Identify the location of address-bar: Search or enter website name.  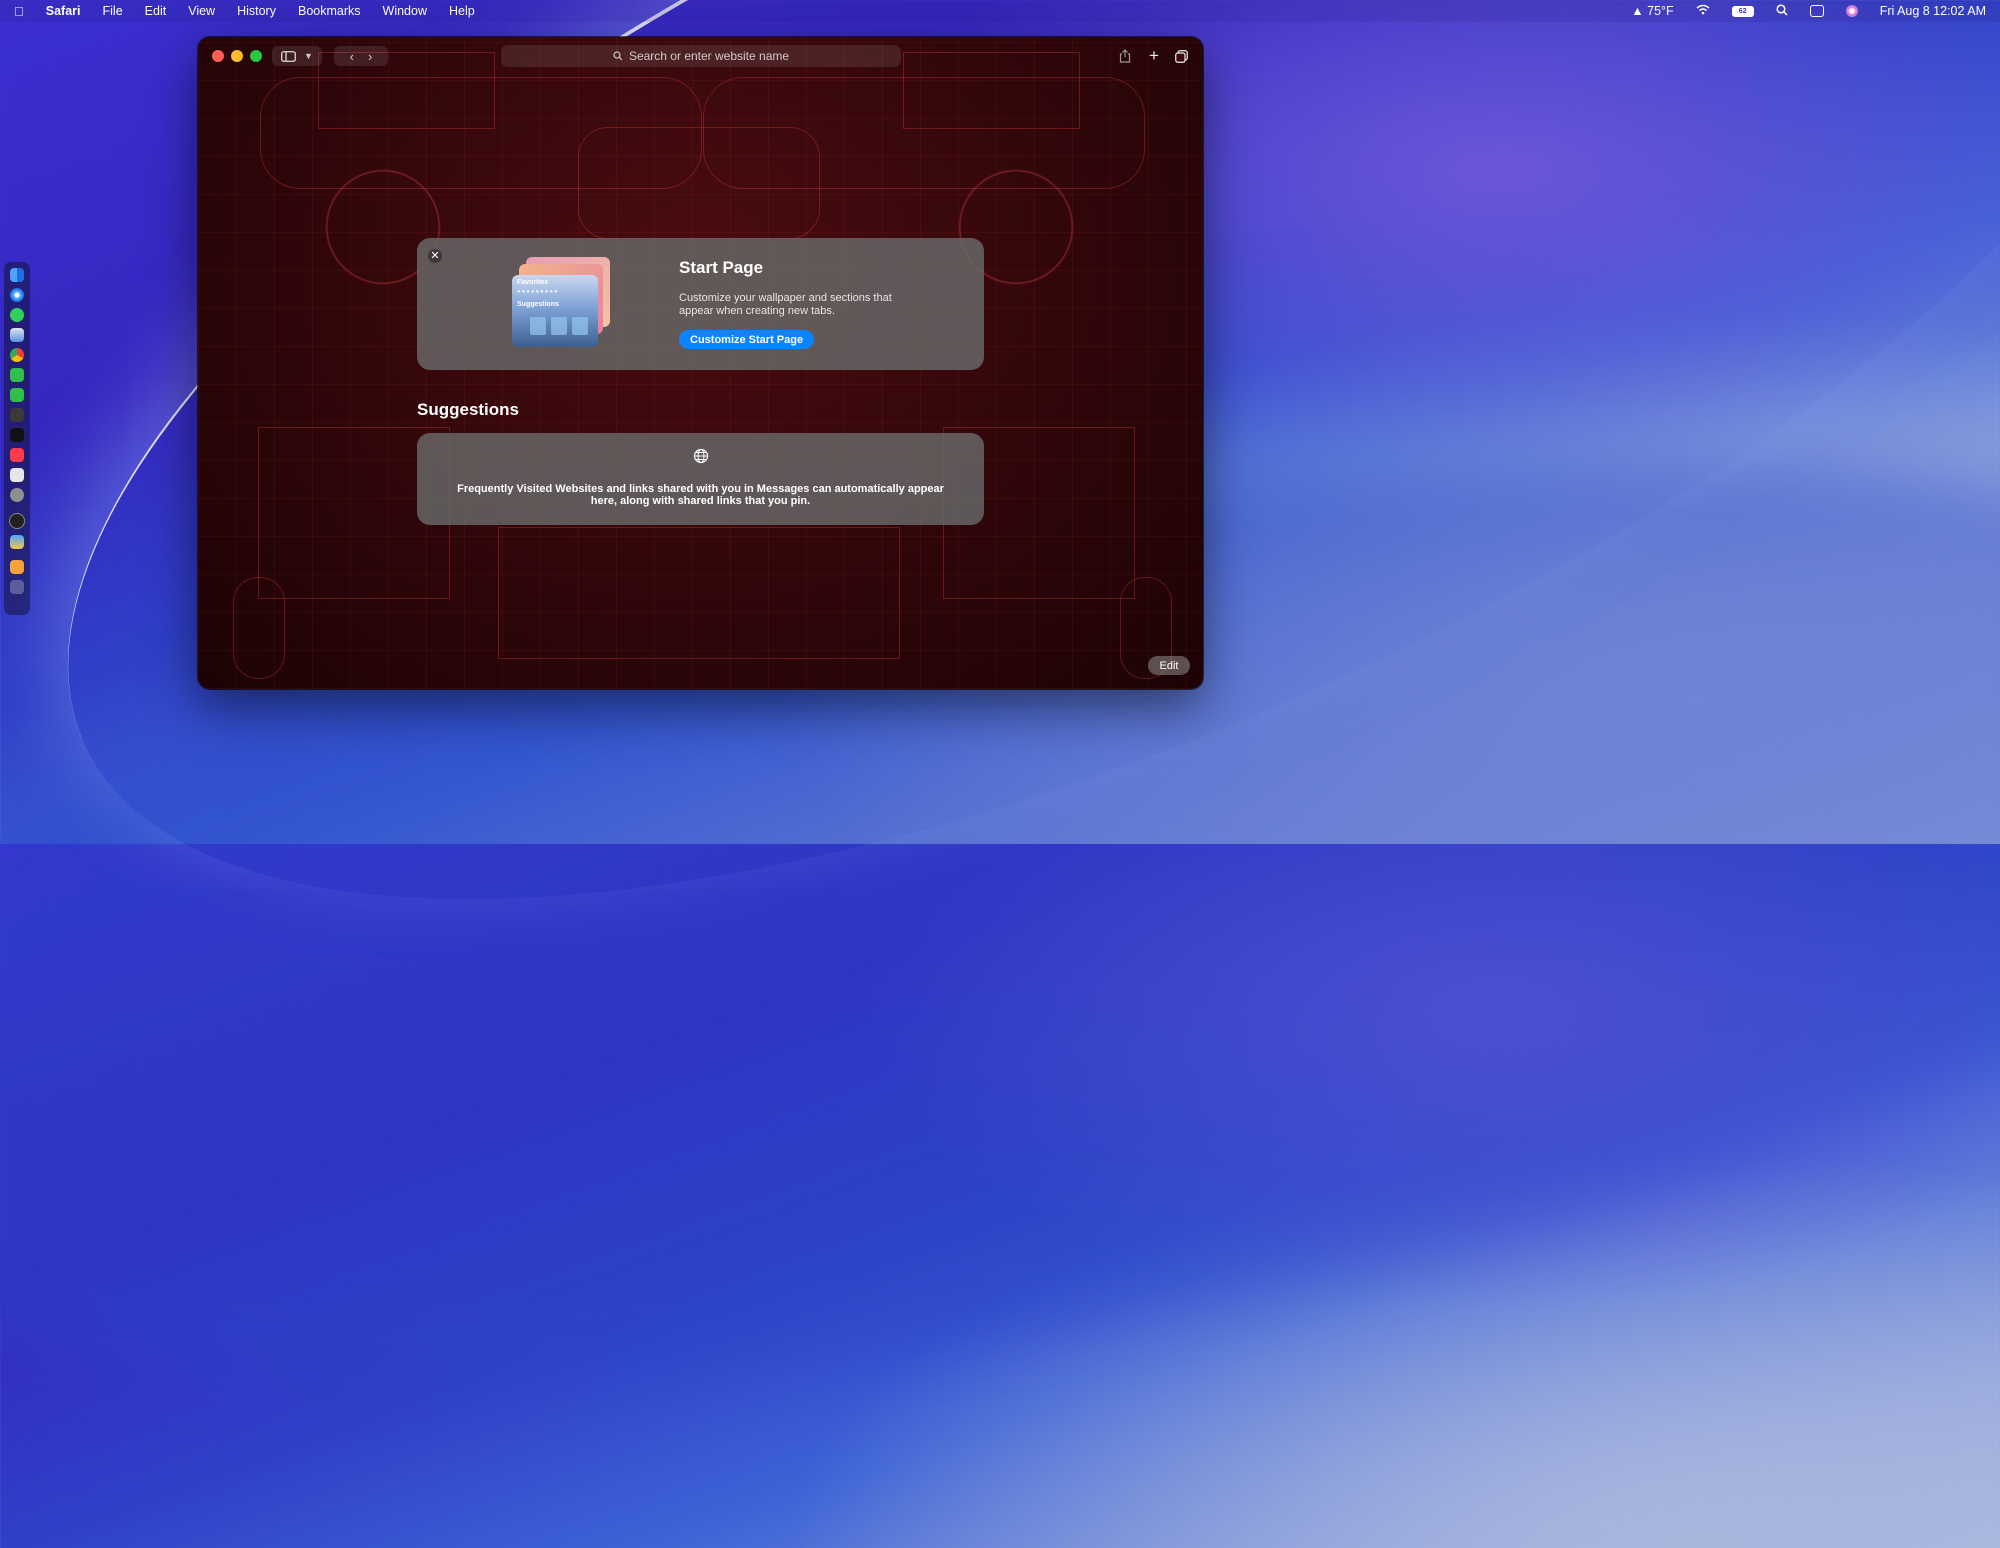
(701, 56).